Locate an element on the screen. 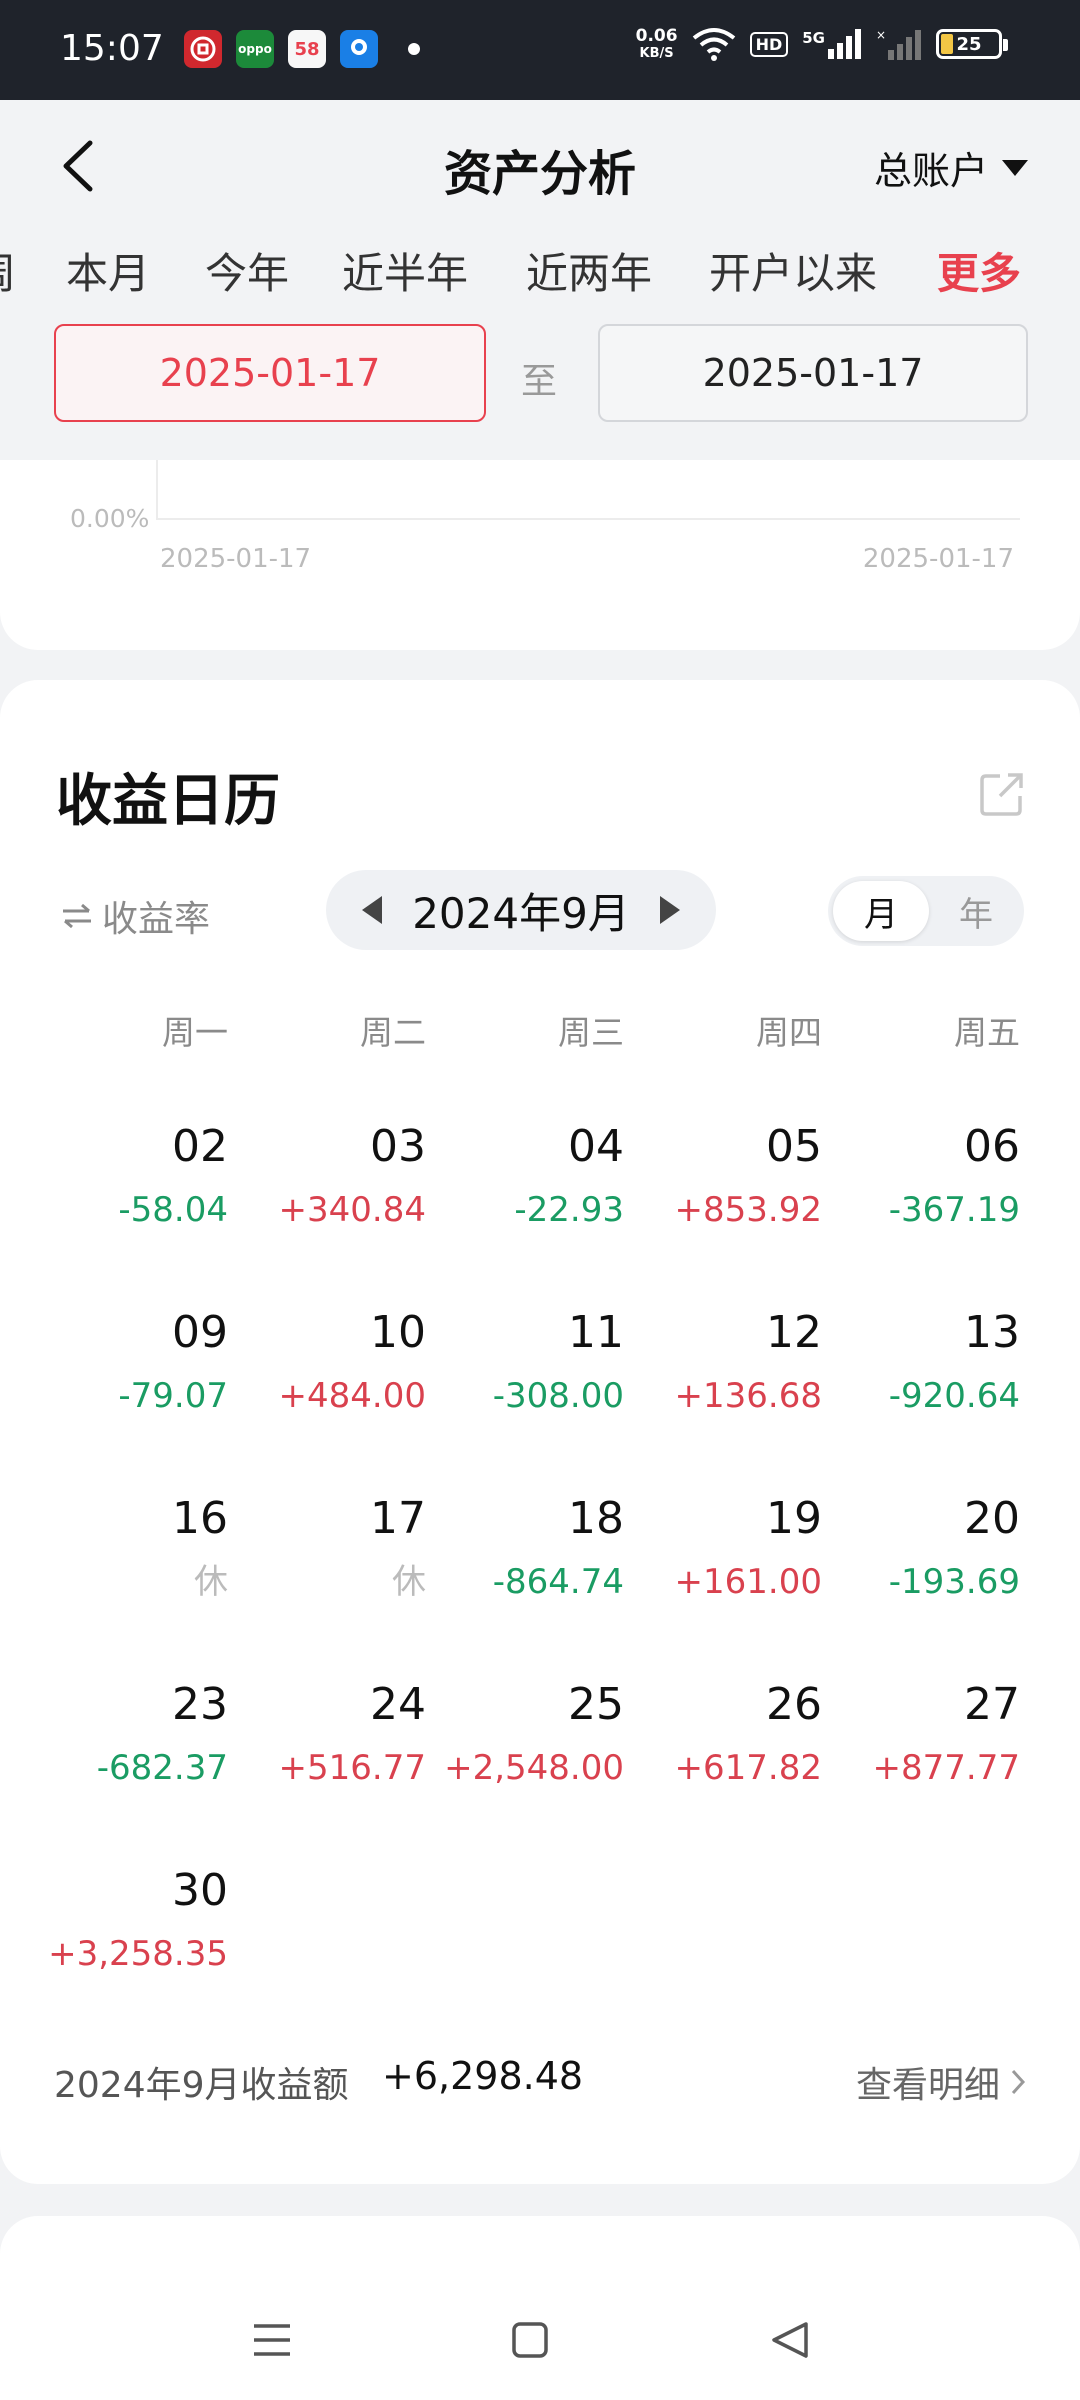 Image resolution: width=1080 pixels, height=2400 pixels. calendar-day: 11 -308.00 is located at coordinates (558, 1363).